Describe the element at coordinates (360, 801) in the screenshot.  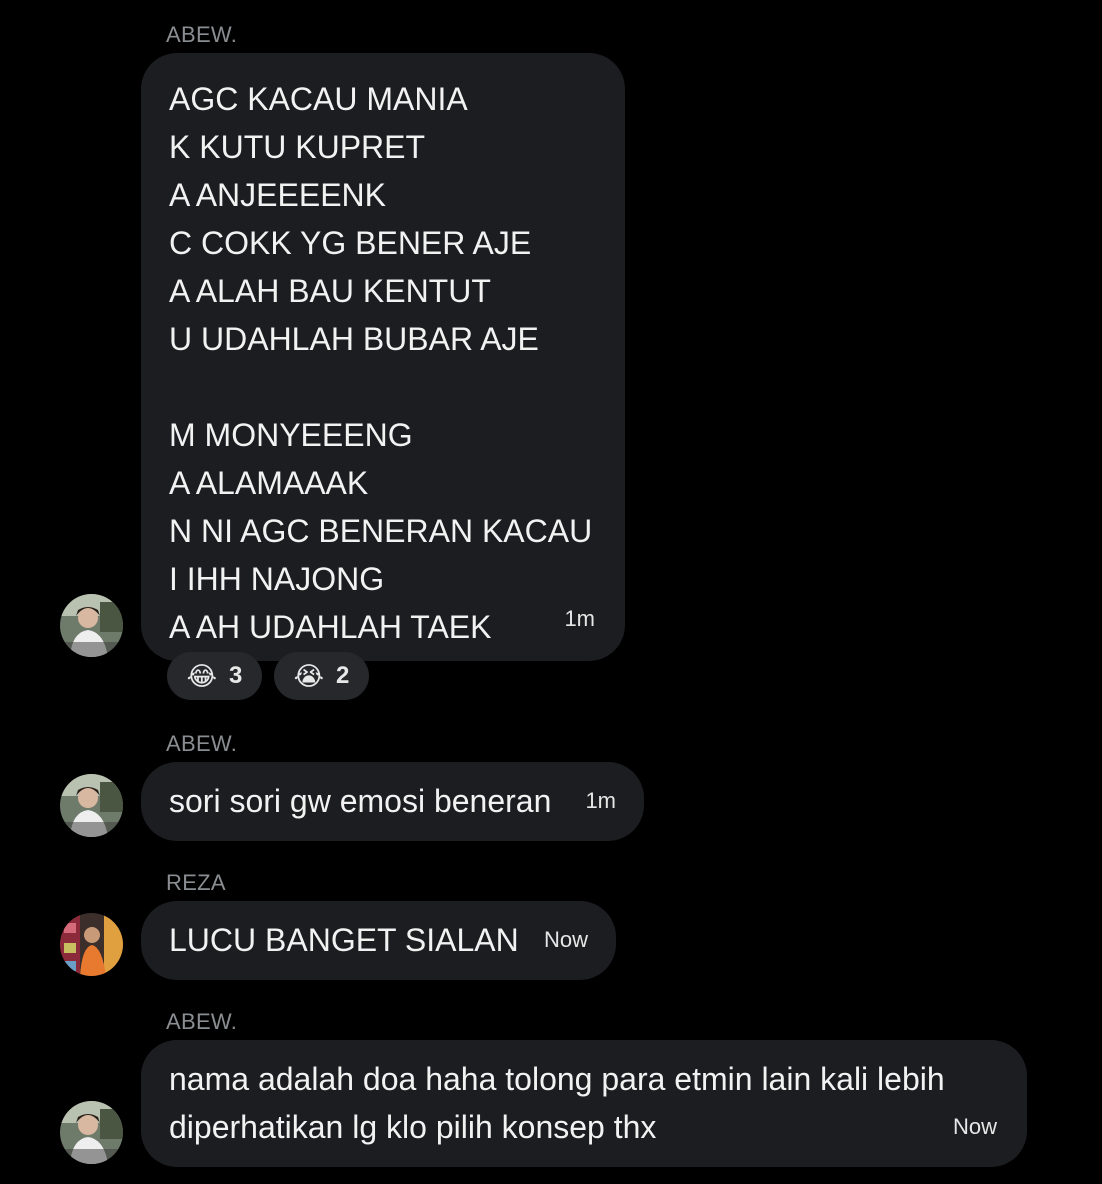
I see `message-text: sori sori gw emosi beneran` at that location.